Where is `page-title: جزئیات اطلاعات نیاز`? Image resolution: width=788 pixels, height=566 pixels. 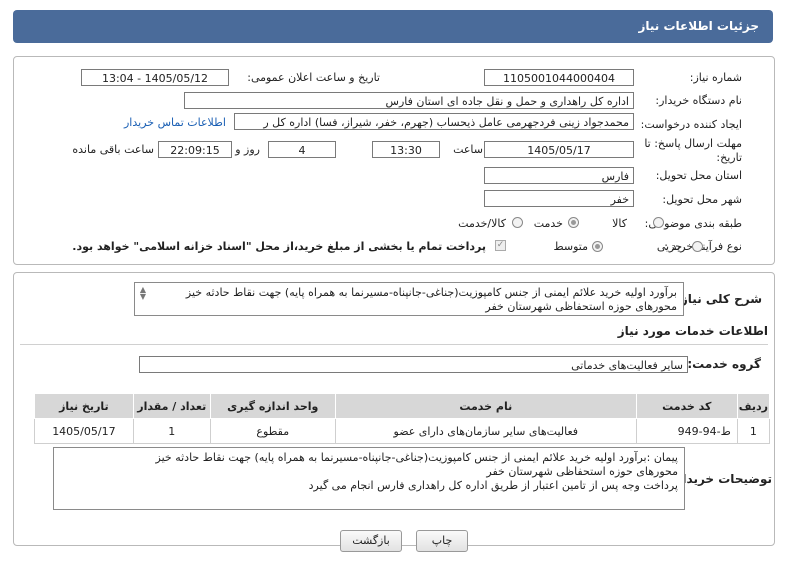 page-title: جزئیات اطلاعات نیاز is located at coordinates (698, 26).